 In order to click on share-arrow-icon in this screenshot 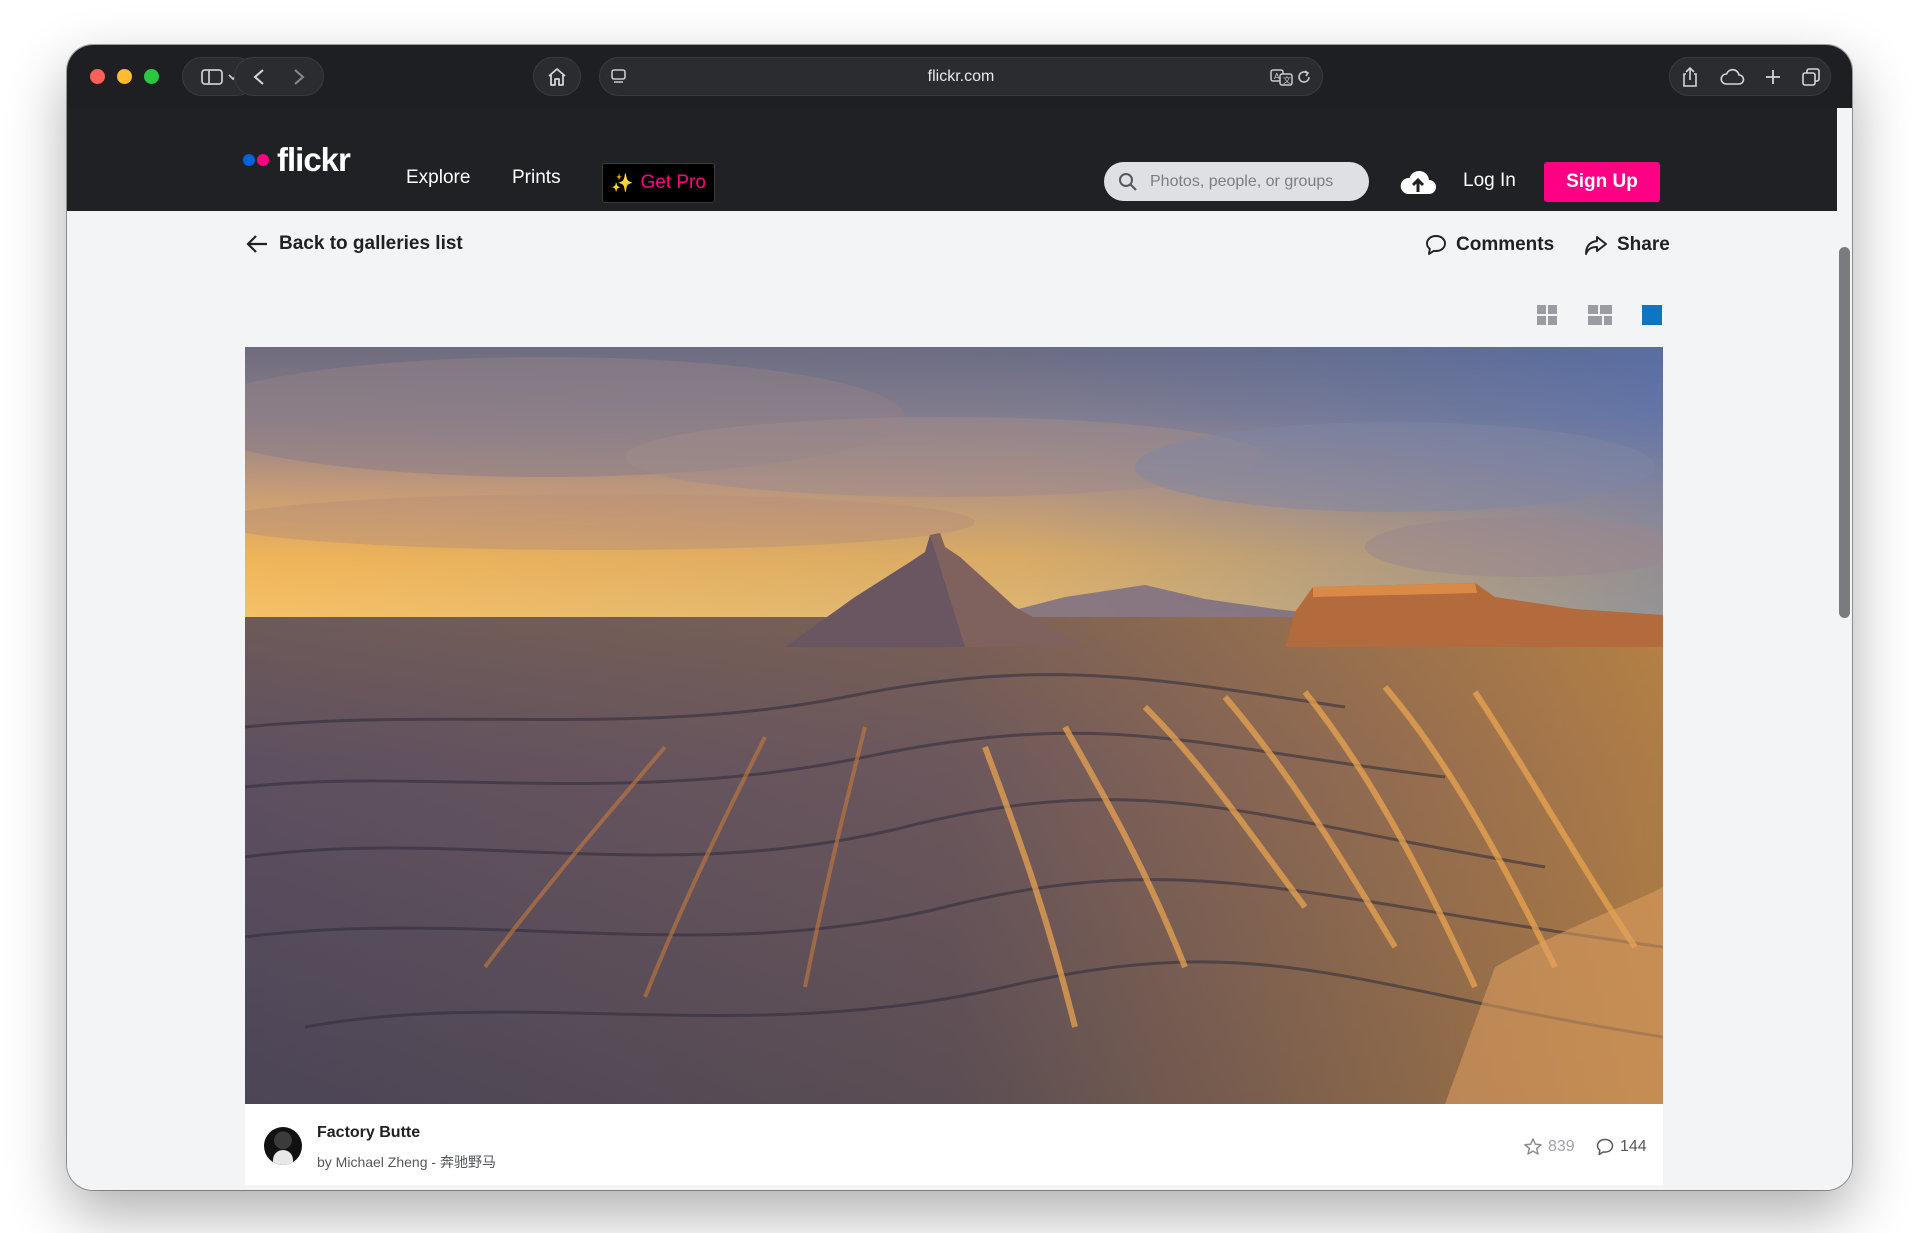, I will do `click(1596, 245)`.